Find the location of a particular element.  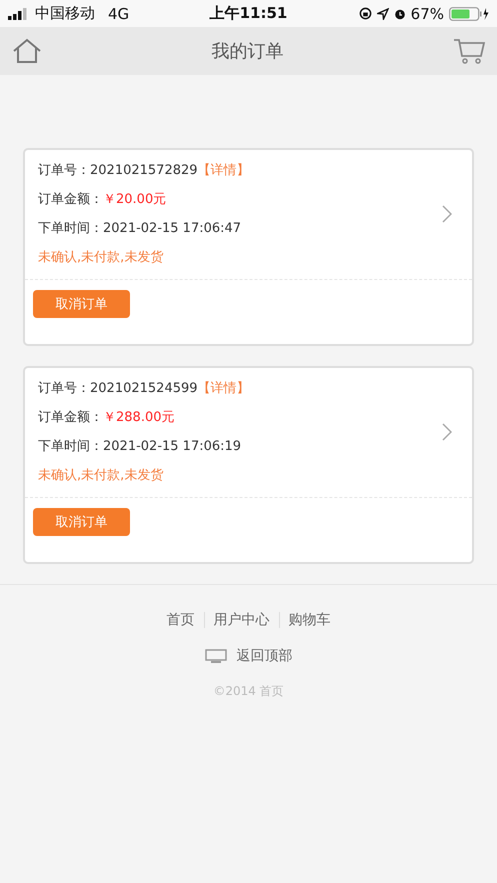

page-title: 我的订单 is located at coordinates (248, 51).